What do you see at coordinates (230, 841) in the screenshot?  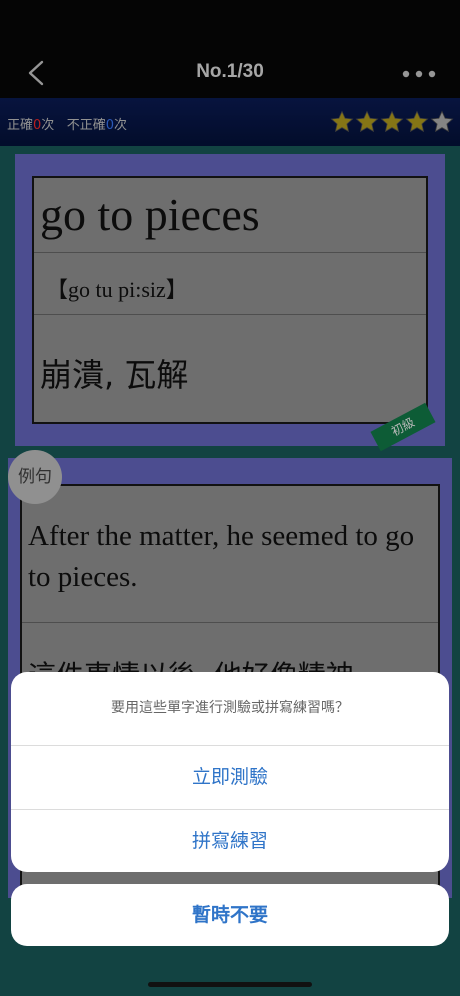 I see `spelling-practice-button: 拼寫練習` at bounding box center [230, 841].